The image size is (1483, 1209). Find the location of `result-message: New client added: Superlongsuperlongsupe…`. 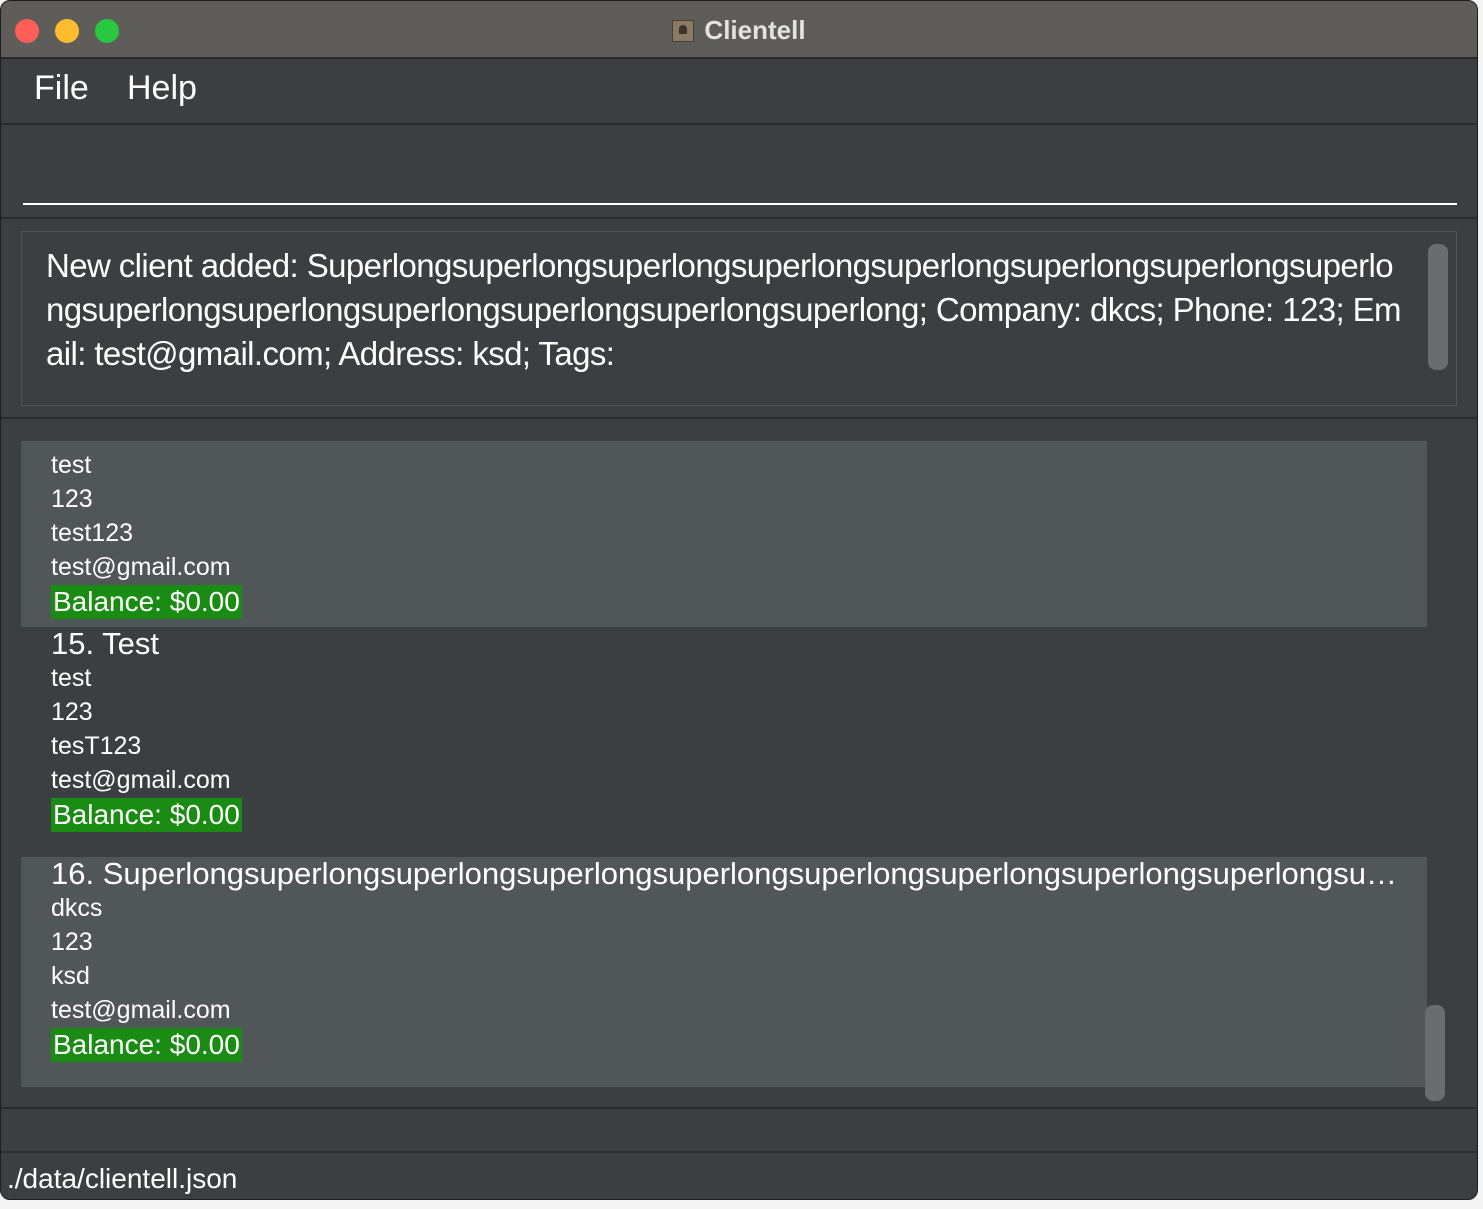

result-message: New client added: Superlongsuperlongsupe… is located at coordinates (724, 309).